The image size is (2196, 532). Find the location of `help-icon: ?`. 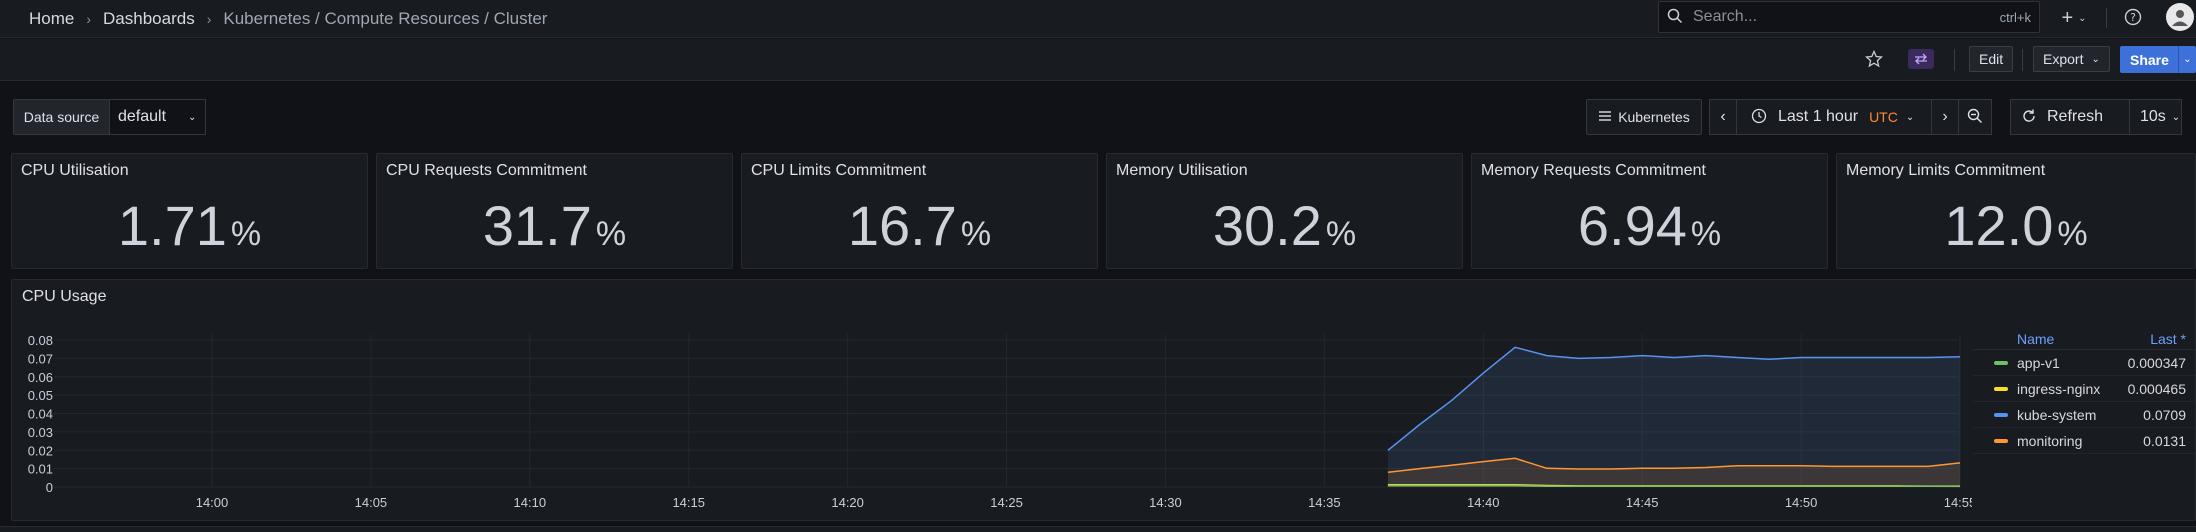

help-icon: ? is located at coordinates (2133, 18).